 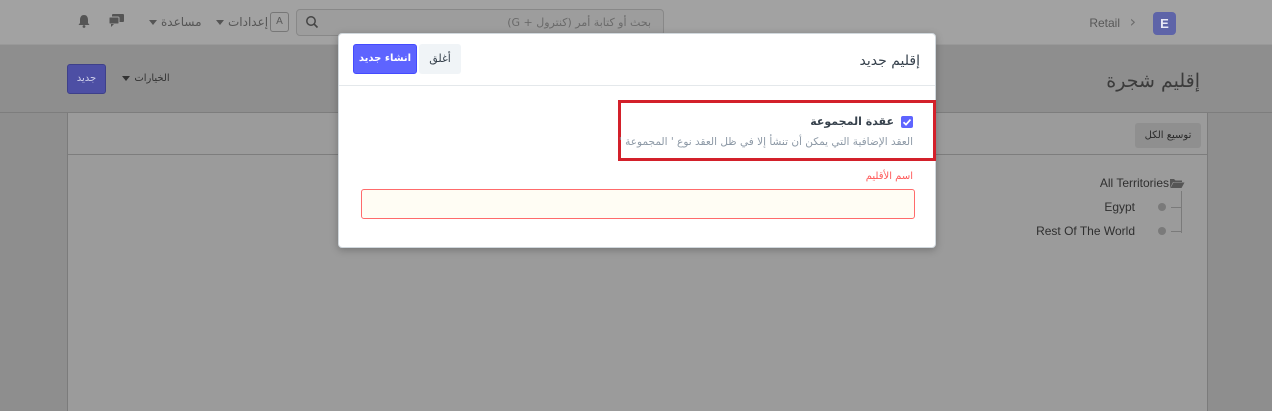 What do you see at coordinates (248, 22) in the screenshot?
I see `settings-label: إعدادات` at bounding box center [248, 22].